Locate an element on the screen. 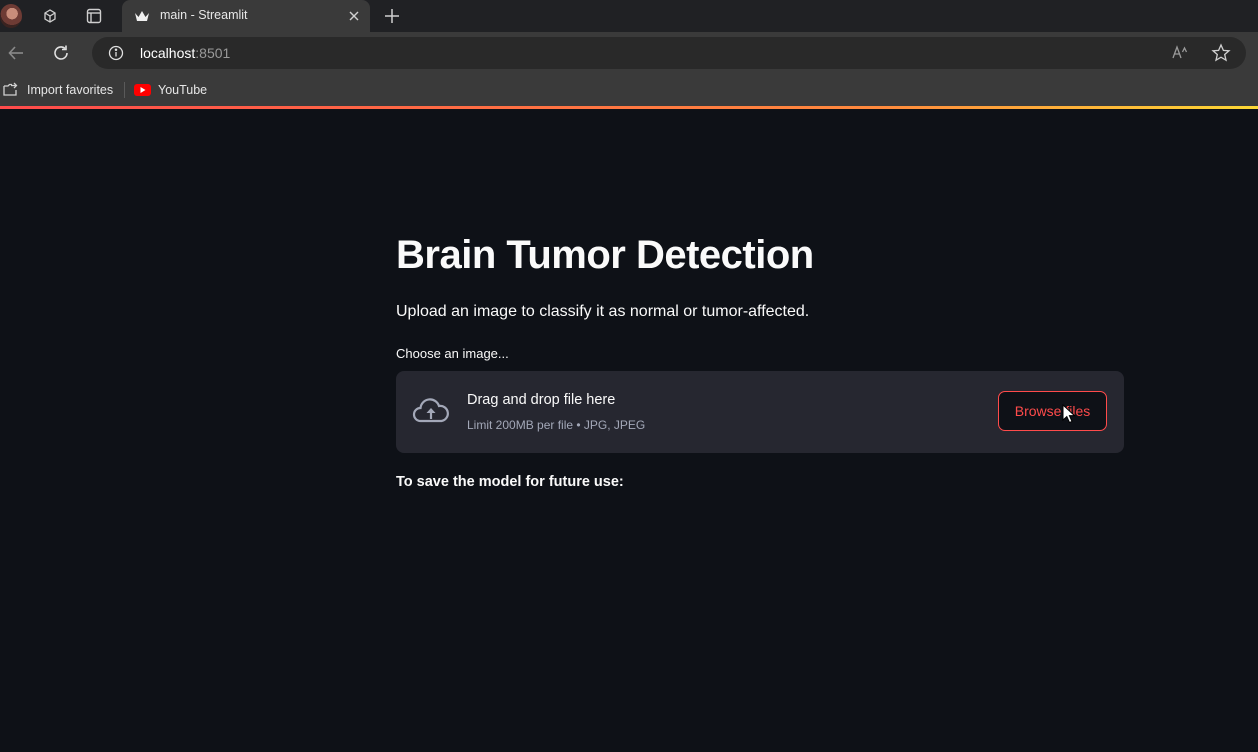  favorites-item-label: YouTube is located at coordinates (183, 90).